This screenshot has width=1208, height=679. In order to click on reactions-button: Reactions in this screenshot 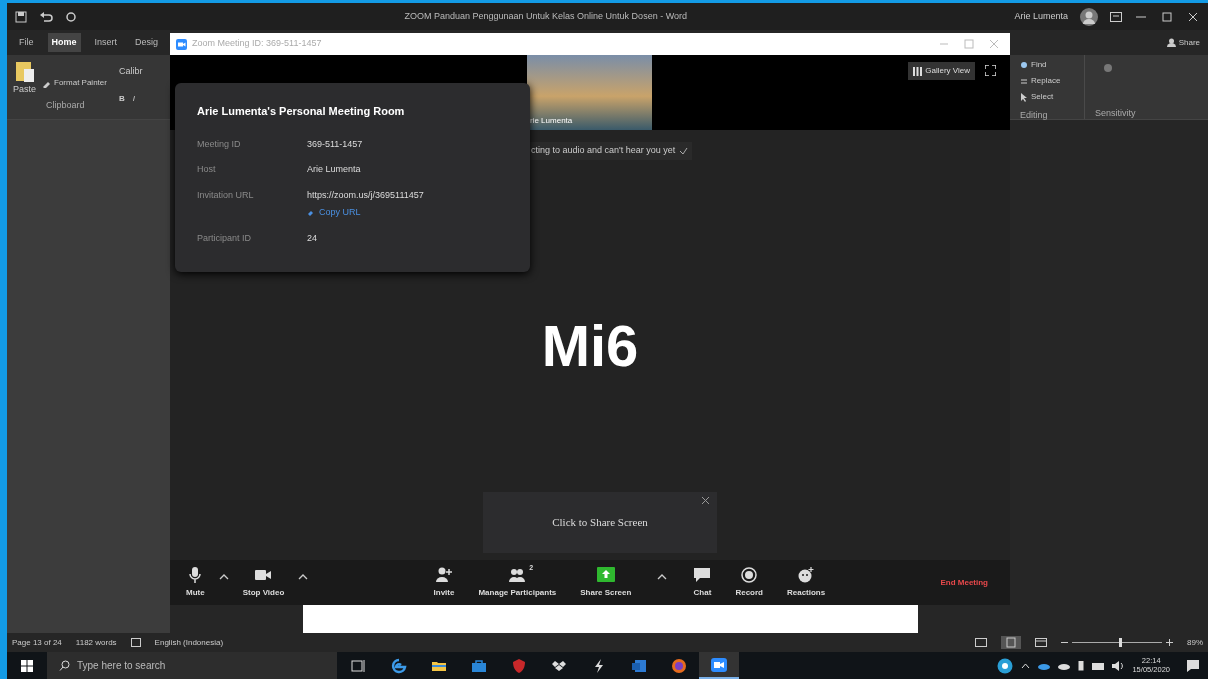, I will do `click(806, 582)`.